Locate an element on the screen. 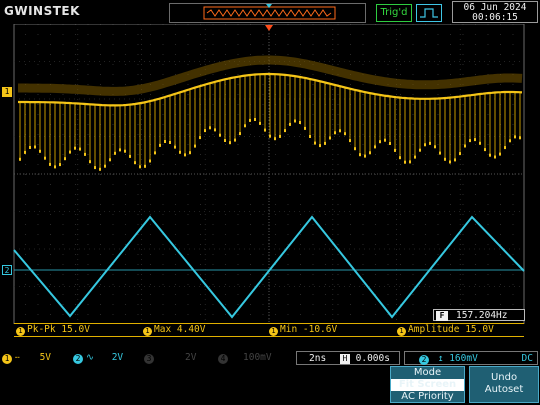  trigger-source-icon: 2 is located at coordinates (424, 360).